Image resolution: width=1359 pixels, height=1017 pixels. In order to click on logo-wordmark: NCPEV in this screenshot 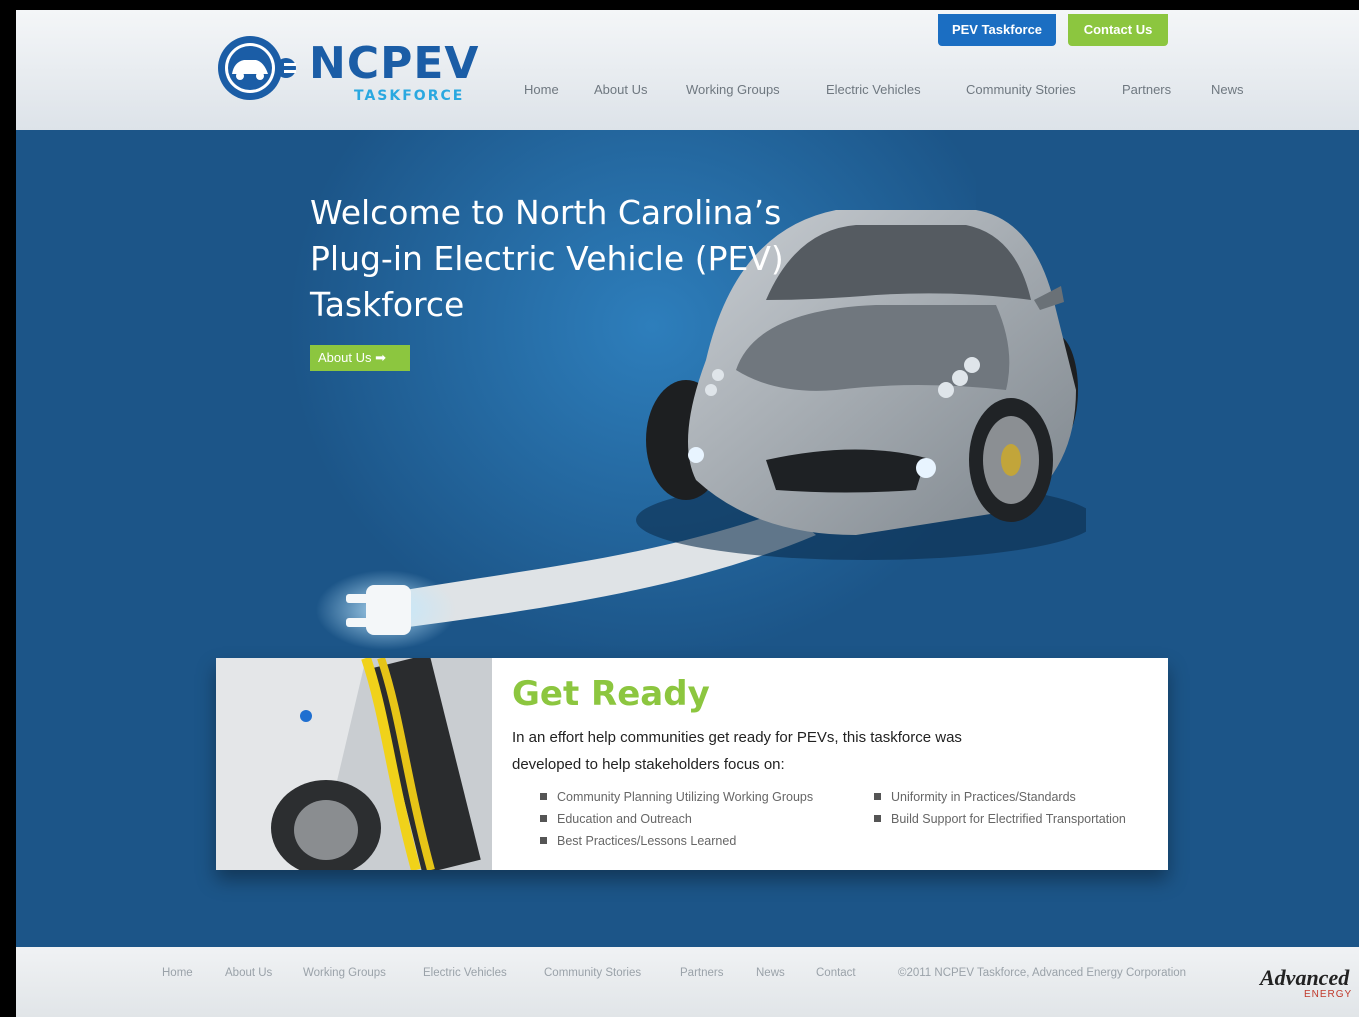, I will do `click(394, 63)`.